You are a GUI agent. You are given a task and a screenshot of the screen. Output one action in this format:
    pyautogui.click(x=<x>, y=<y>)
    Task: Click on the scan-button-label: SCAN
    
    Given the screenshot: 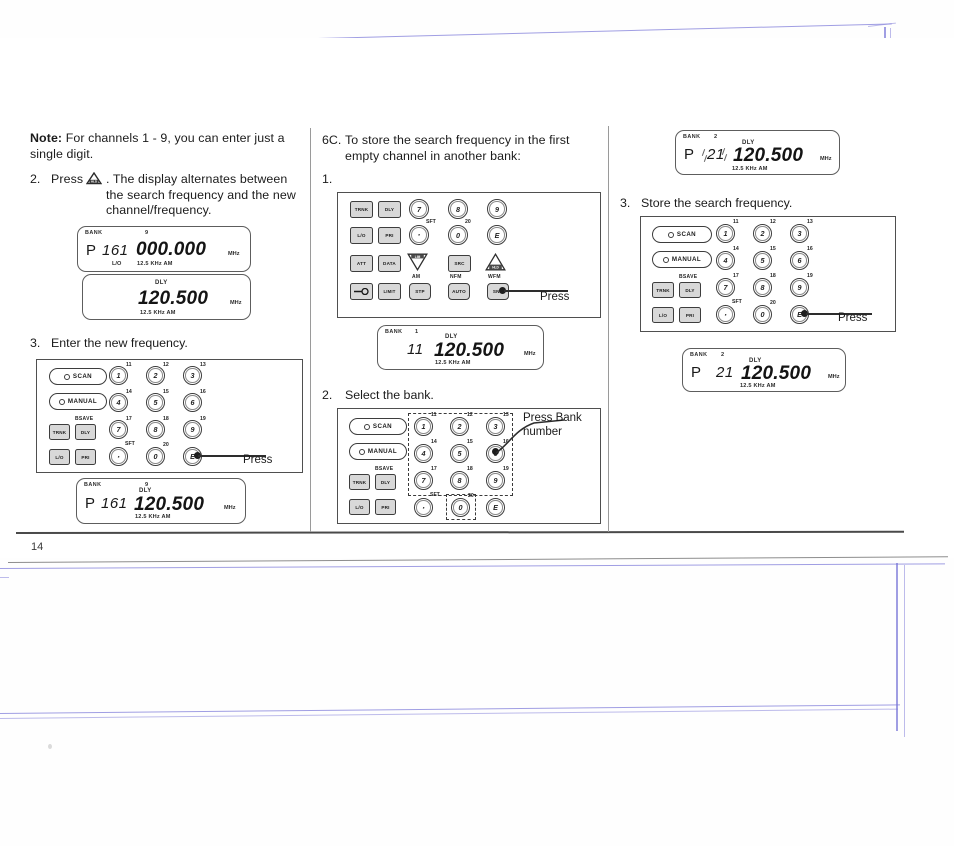 What is the action you would take?
    pyautogui.click(x=82, y=376)
    